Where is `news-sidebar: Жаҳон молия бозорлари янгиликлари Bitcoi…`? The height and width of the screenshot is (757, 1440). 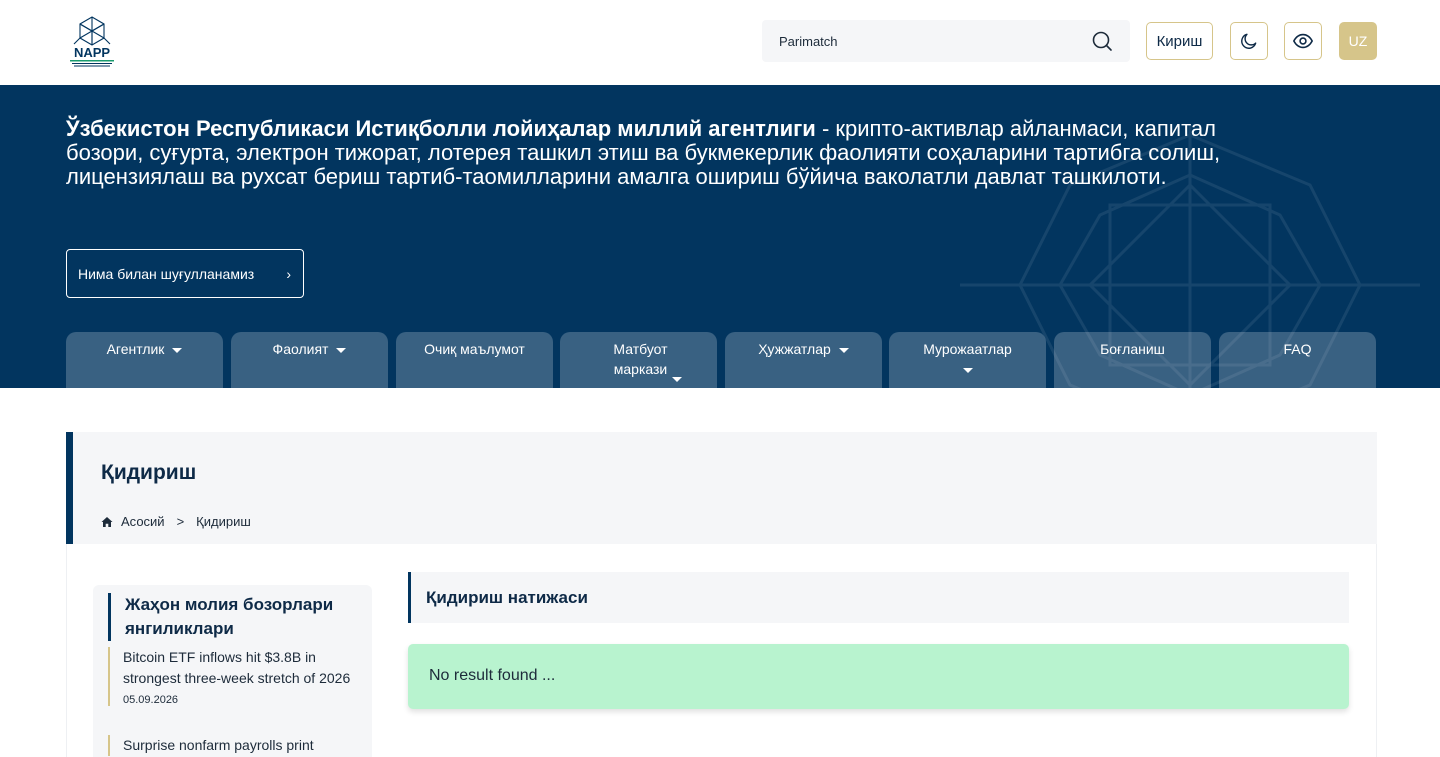 news-sidebar: Жаҳон молия бозорлари янгиликлари Bitcoi… is located at coordinates (232, 671).